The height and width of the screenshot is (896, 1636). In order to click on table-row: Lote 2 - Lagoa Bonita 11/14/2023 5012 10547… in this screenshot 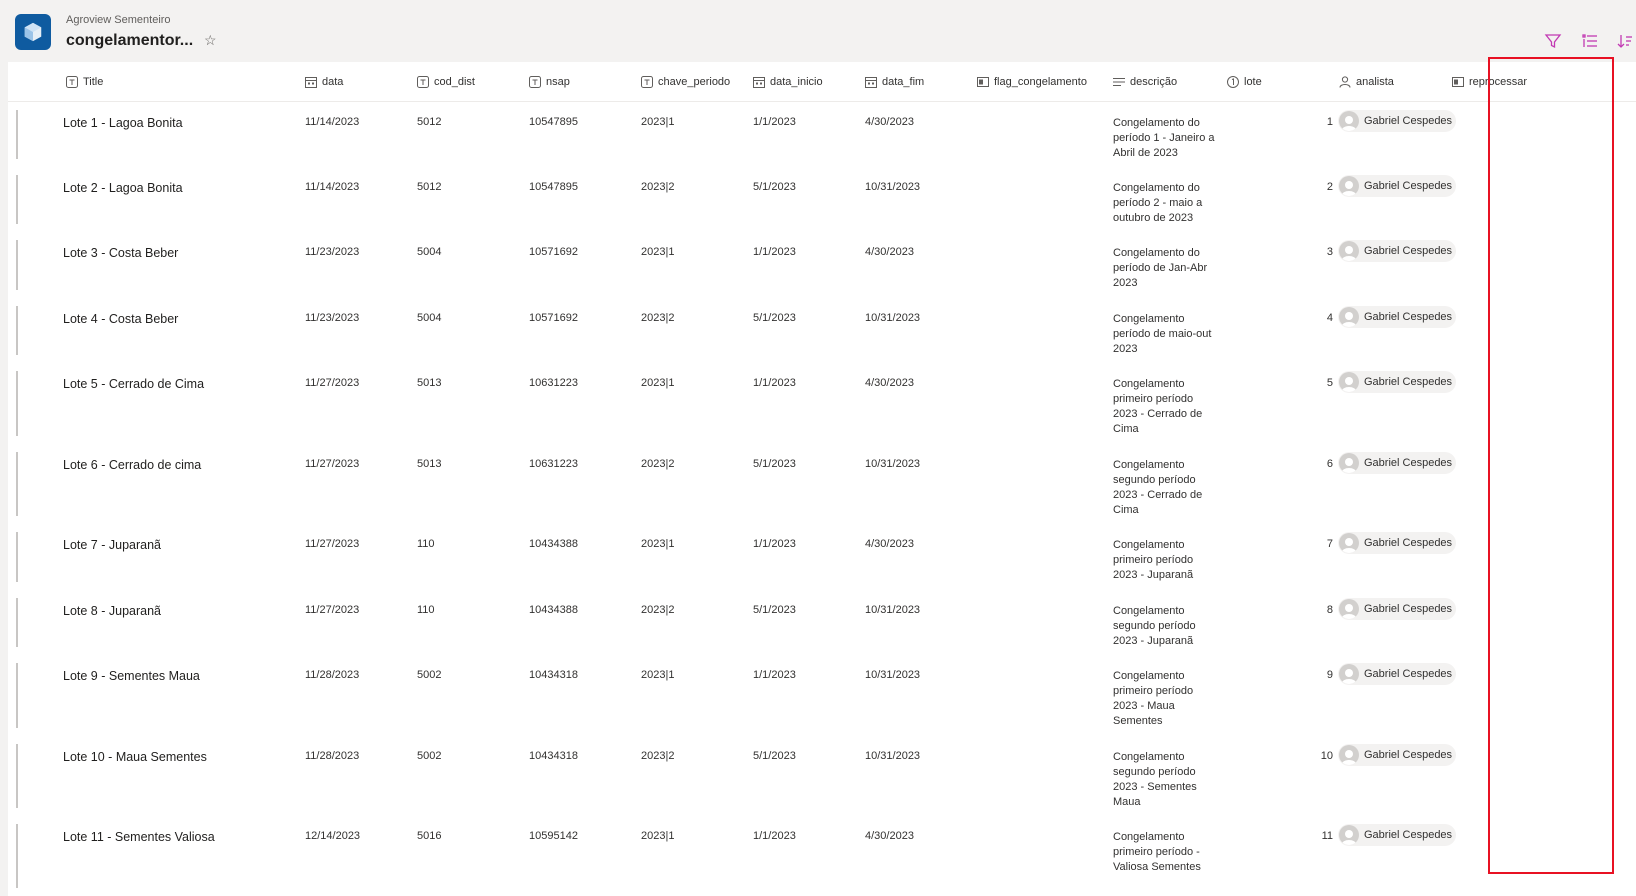, I will do `click(822, 199)`.